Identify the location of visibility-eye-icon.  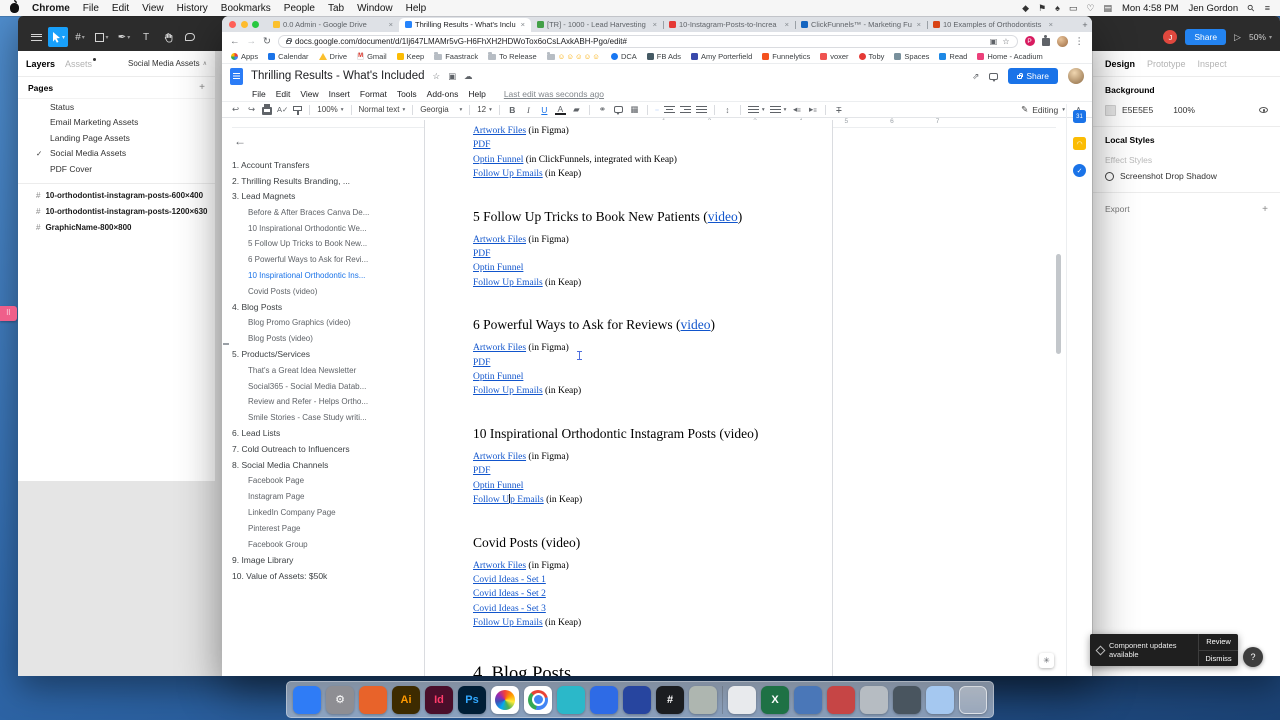
(1263, 110).